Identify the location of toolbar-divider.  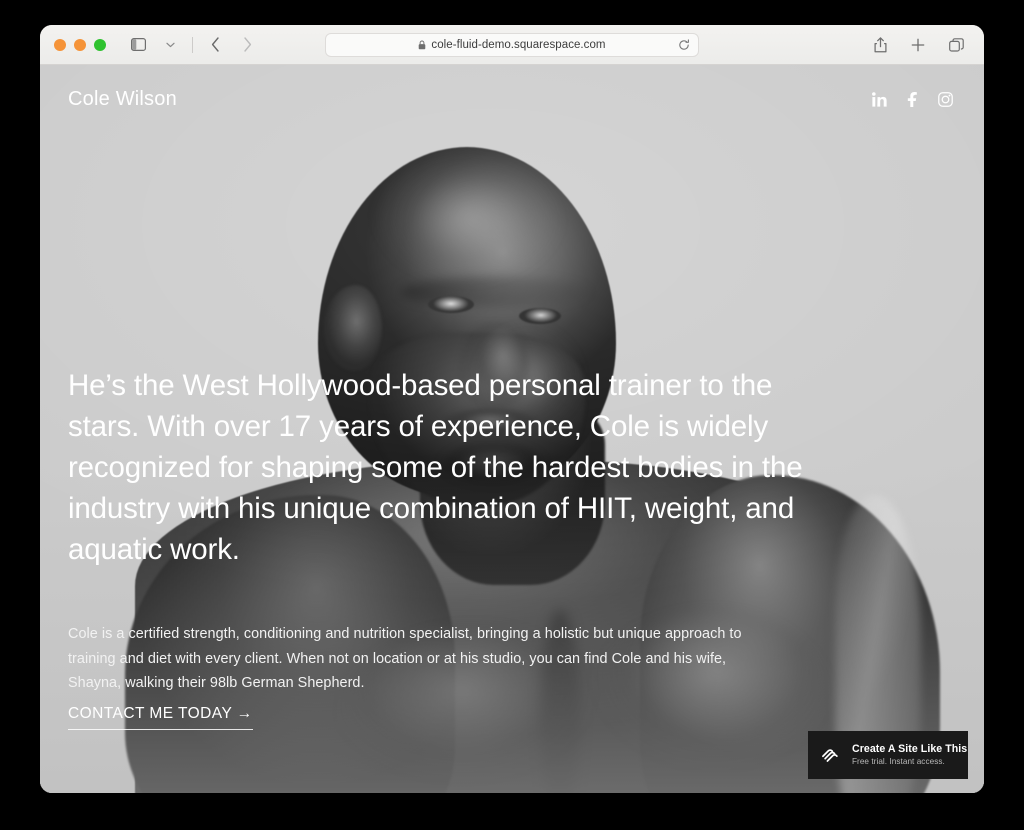
(192, 44).